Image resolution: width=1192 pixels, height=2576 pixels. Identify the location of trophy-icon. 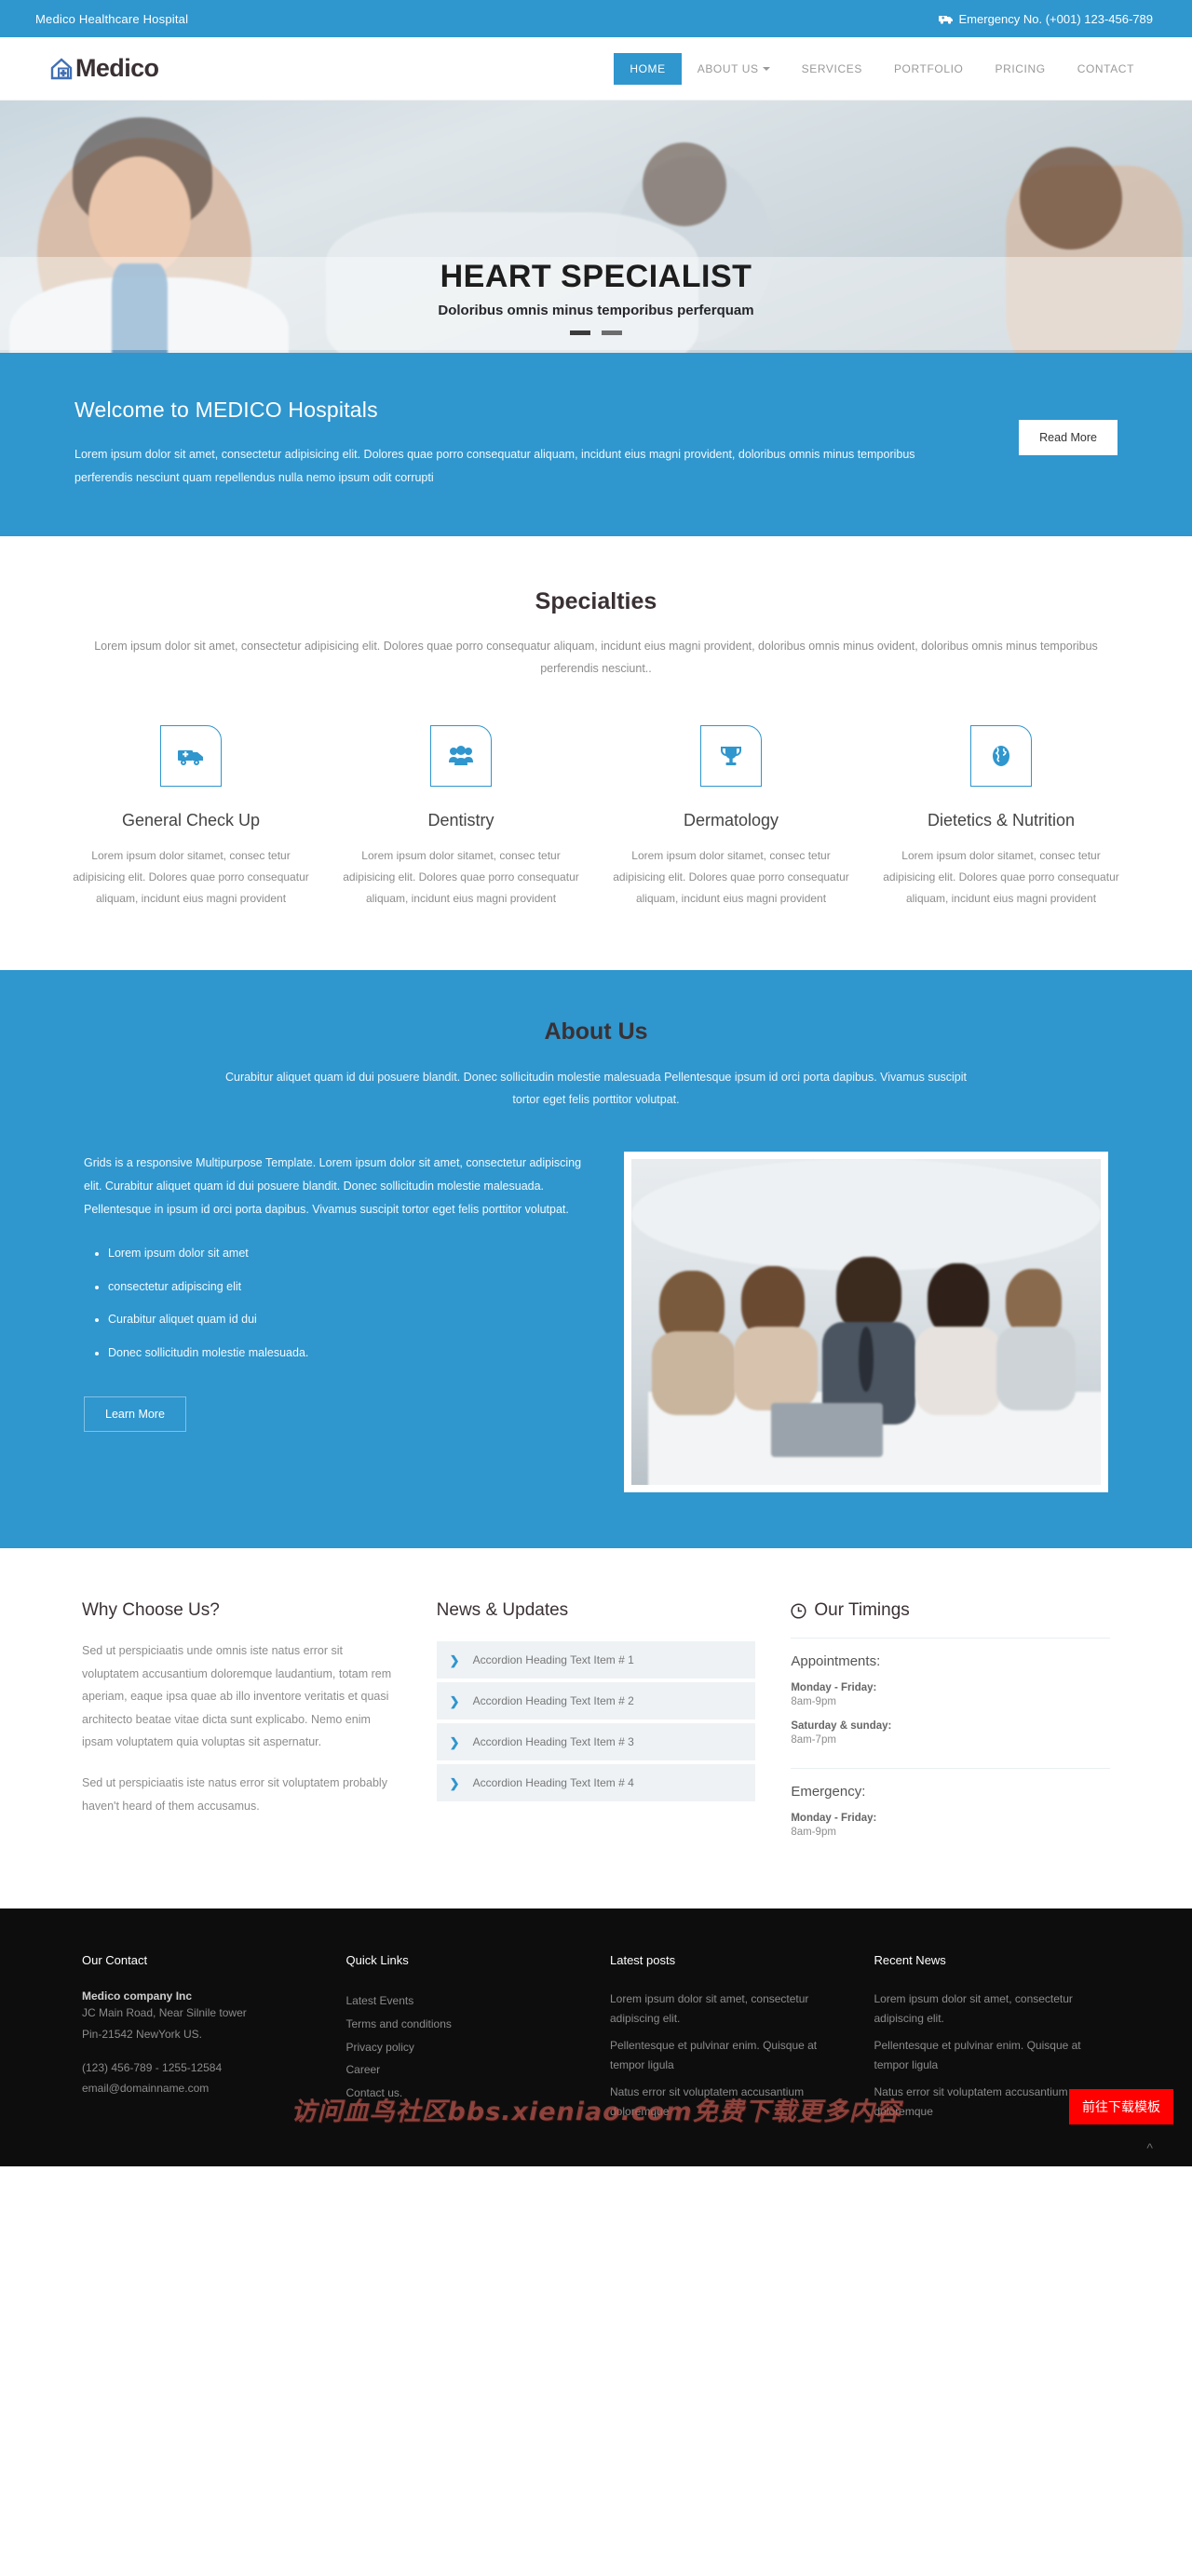
(731, 755).